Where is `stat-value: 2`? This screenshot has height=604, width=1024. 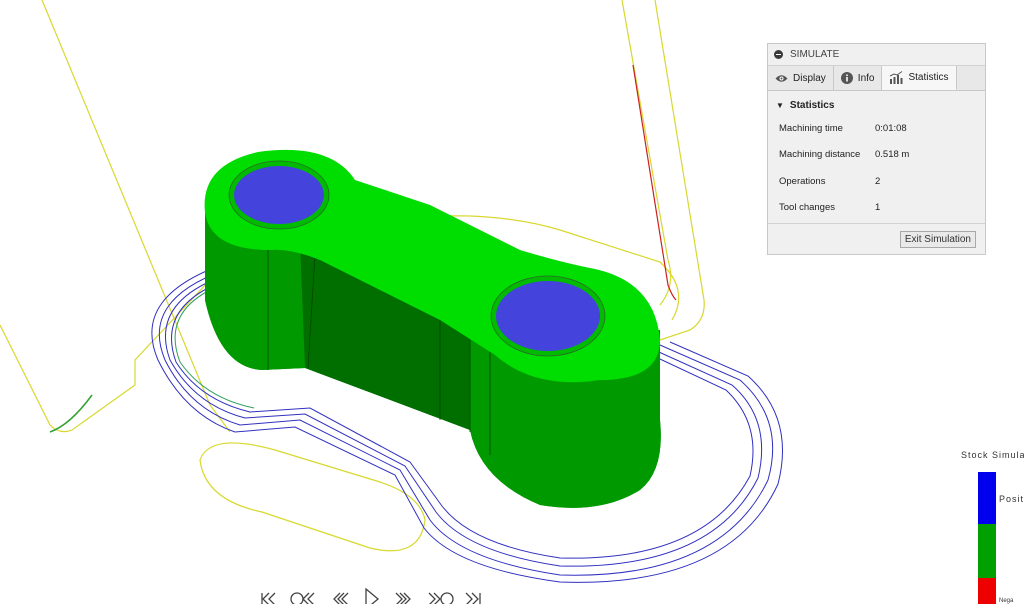 stat-value: 2 is located at coordinates (878, 181).